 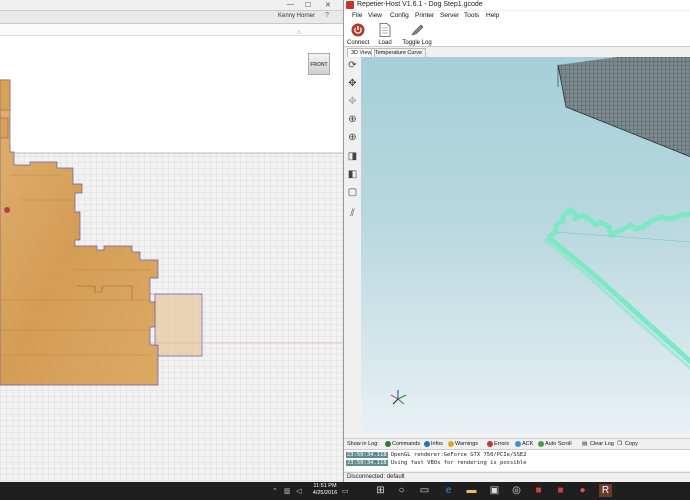 I want to click on isometric-view-icon: ◨, so click(x=352, y=156).